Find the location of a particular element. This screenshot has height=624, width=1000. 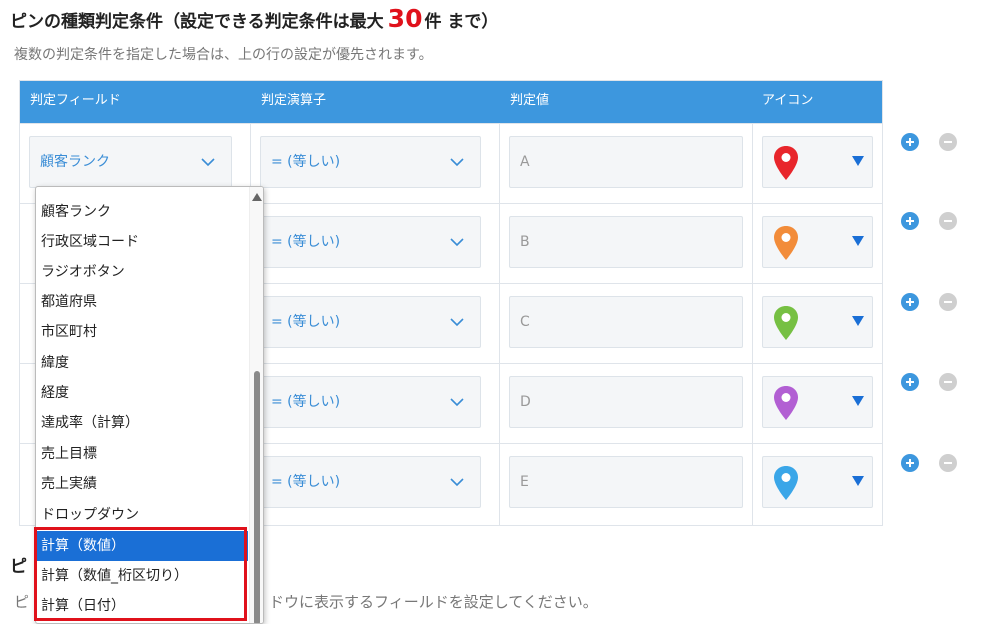

dropdown-scrollbar is located at coordinates (256, 405).